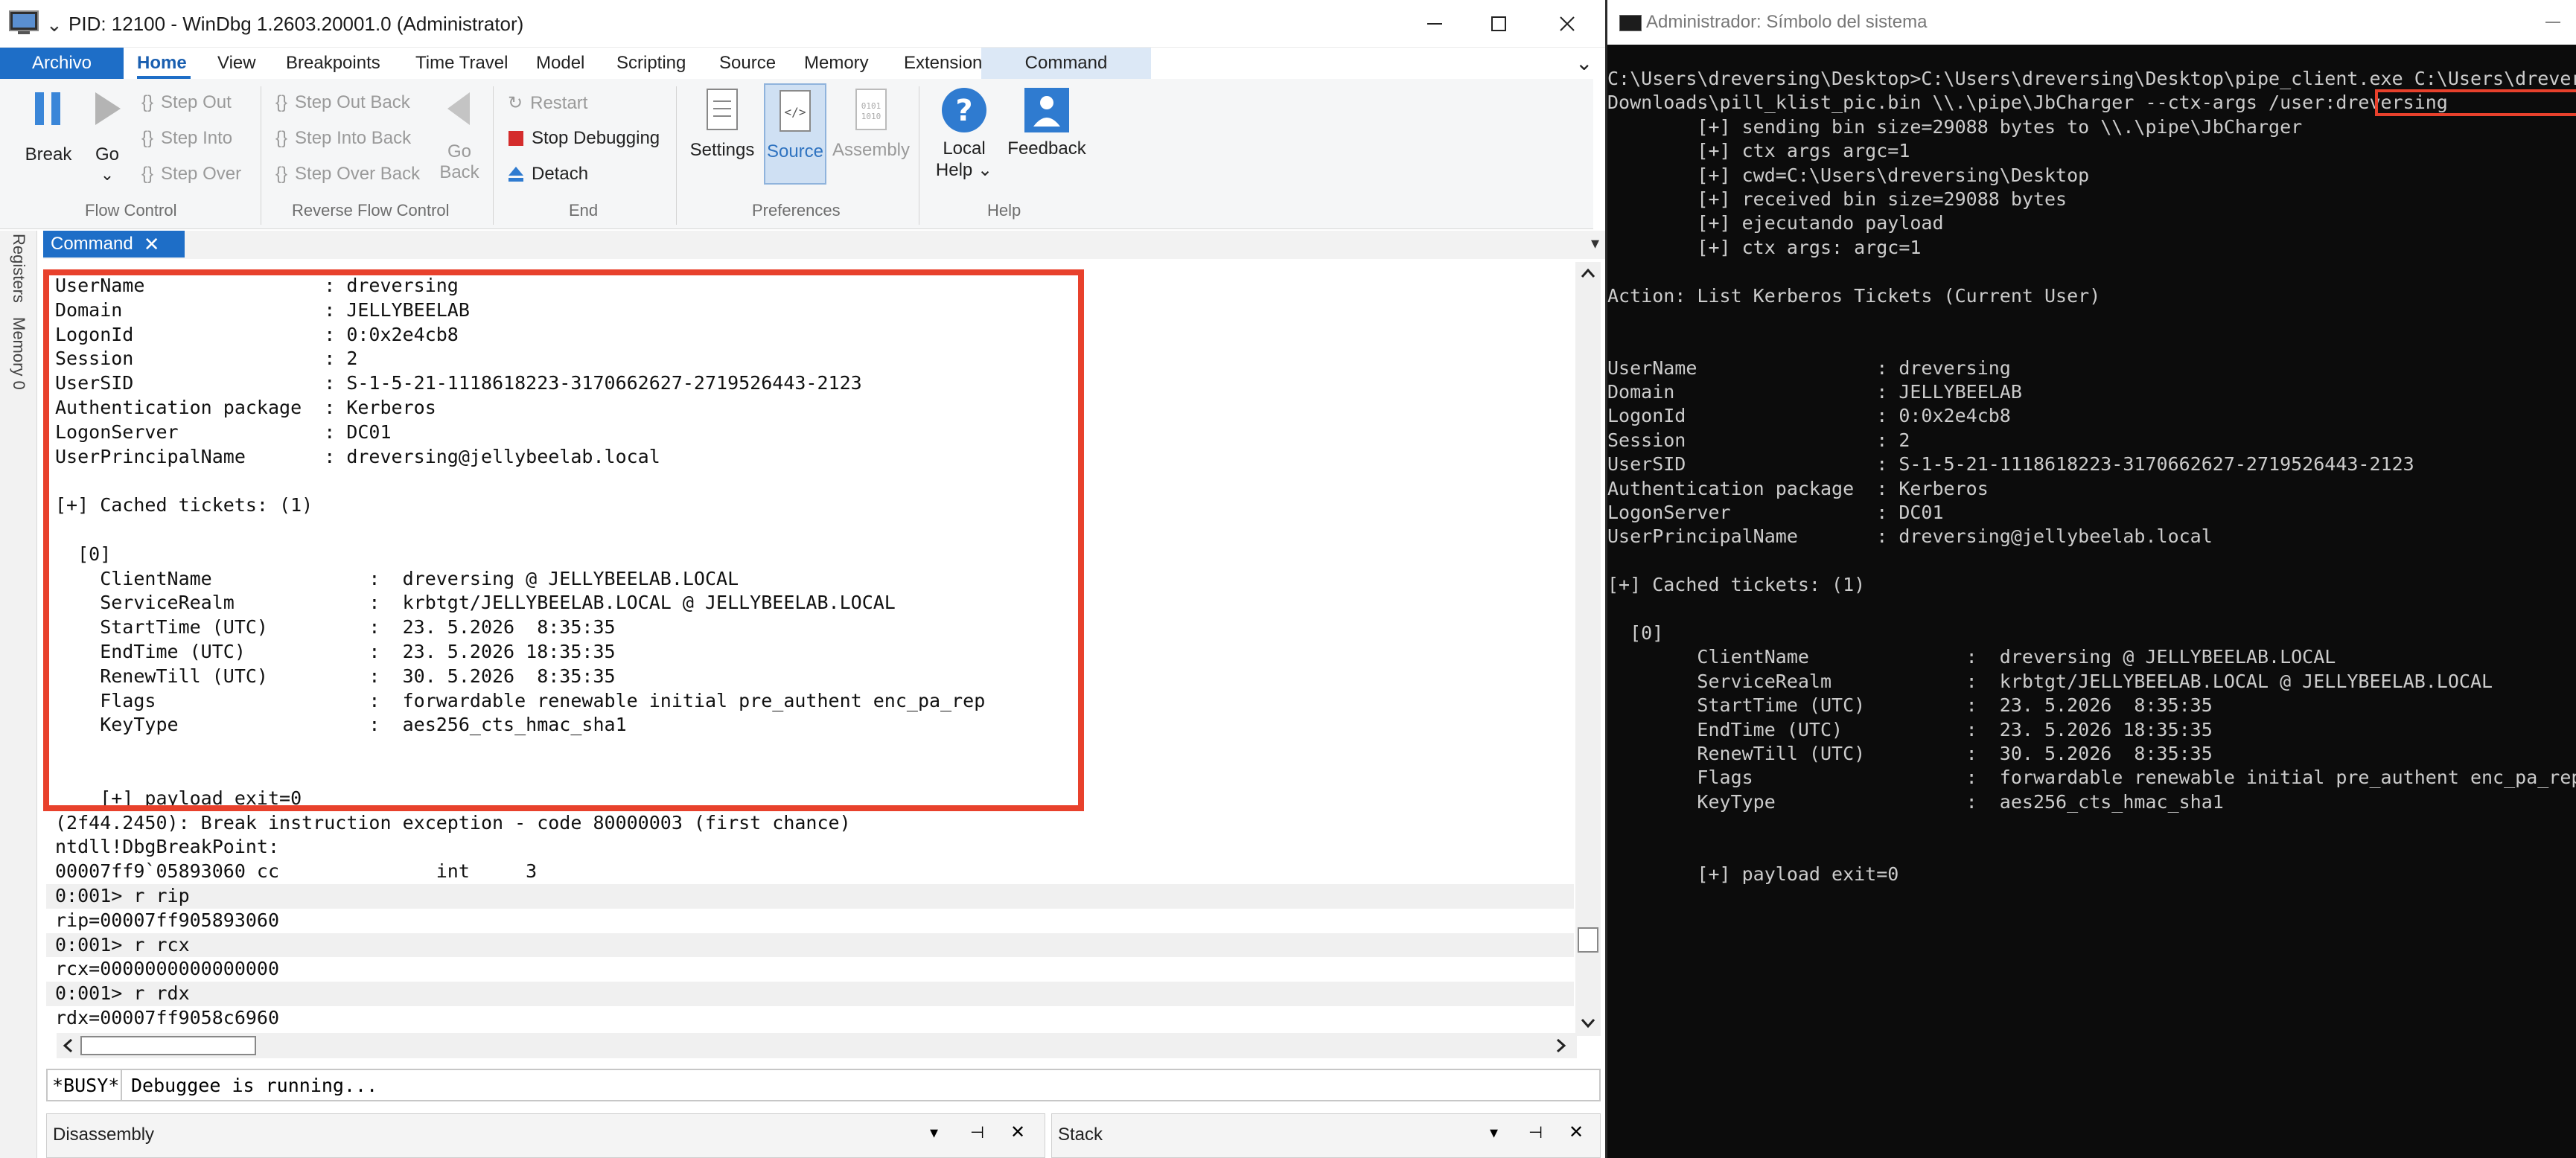 The height and width of the screenshot is (1158, 2576). I want to click on busy-indicator: *BUSY*, so click(85, 1085).